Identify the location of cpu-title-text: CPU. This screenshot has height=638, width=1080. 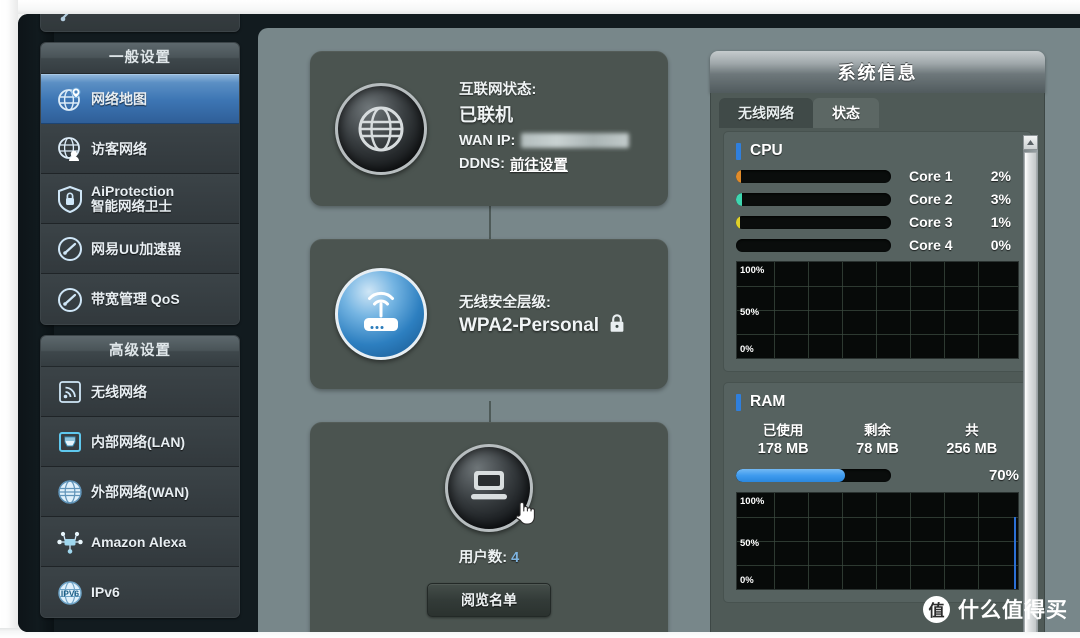
(766, 150).